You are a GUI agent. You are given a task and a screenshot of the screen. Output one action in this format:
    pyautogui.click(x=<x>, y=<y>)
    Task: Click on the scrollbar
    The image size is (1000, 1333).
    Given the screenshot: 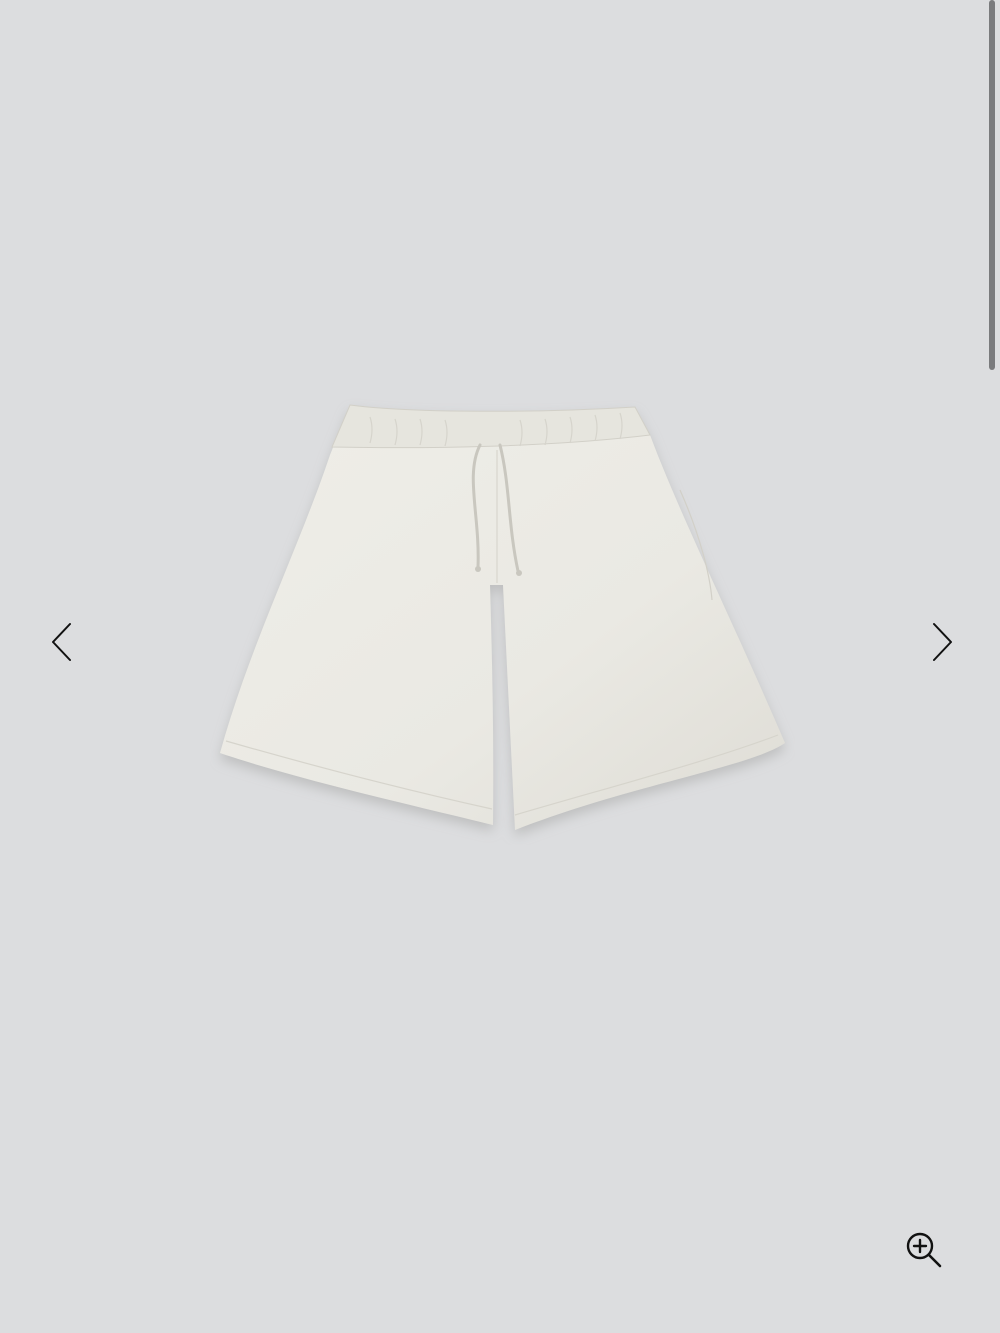 What is the action you would take?
    pyautogui.click(x=992, y=666)
    